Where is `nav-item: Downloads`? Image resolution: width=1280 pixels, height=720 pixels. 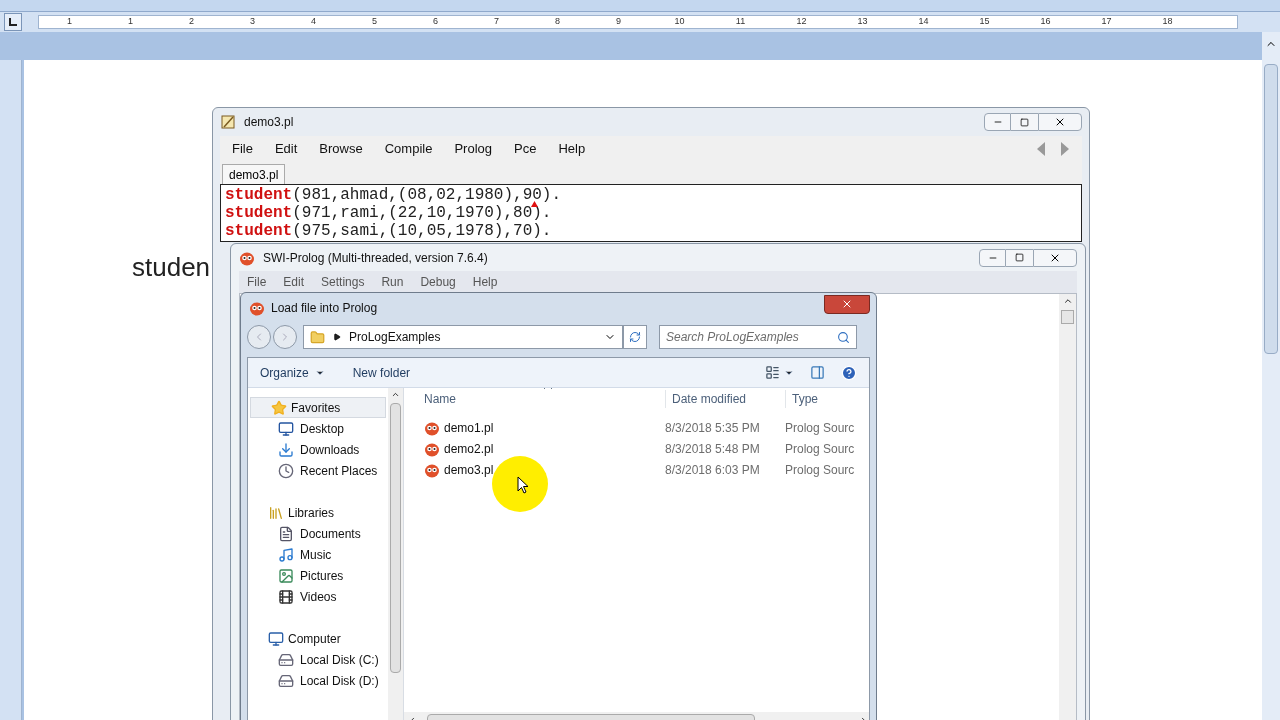 nav-item: Downloads is located at coordinates (318, 449).